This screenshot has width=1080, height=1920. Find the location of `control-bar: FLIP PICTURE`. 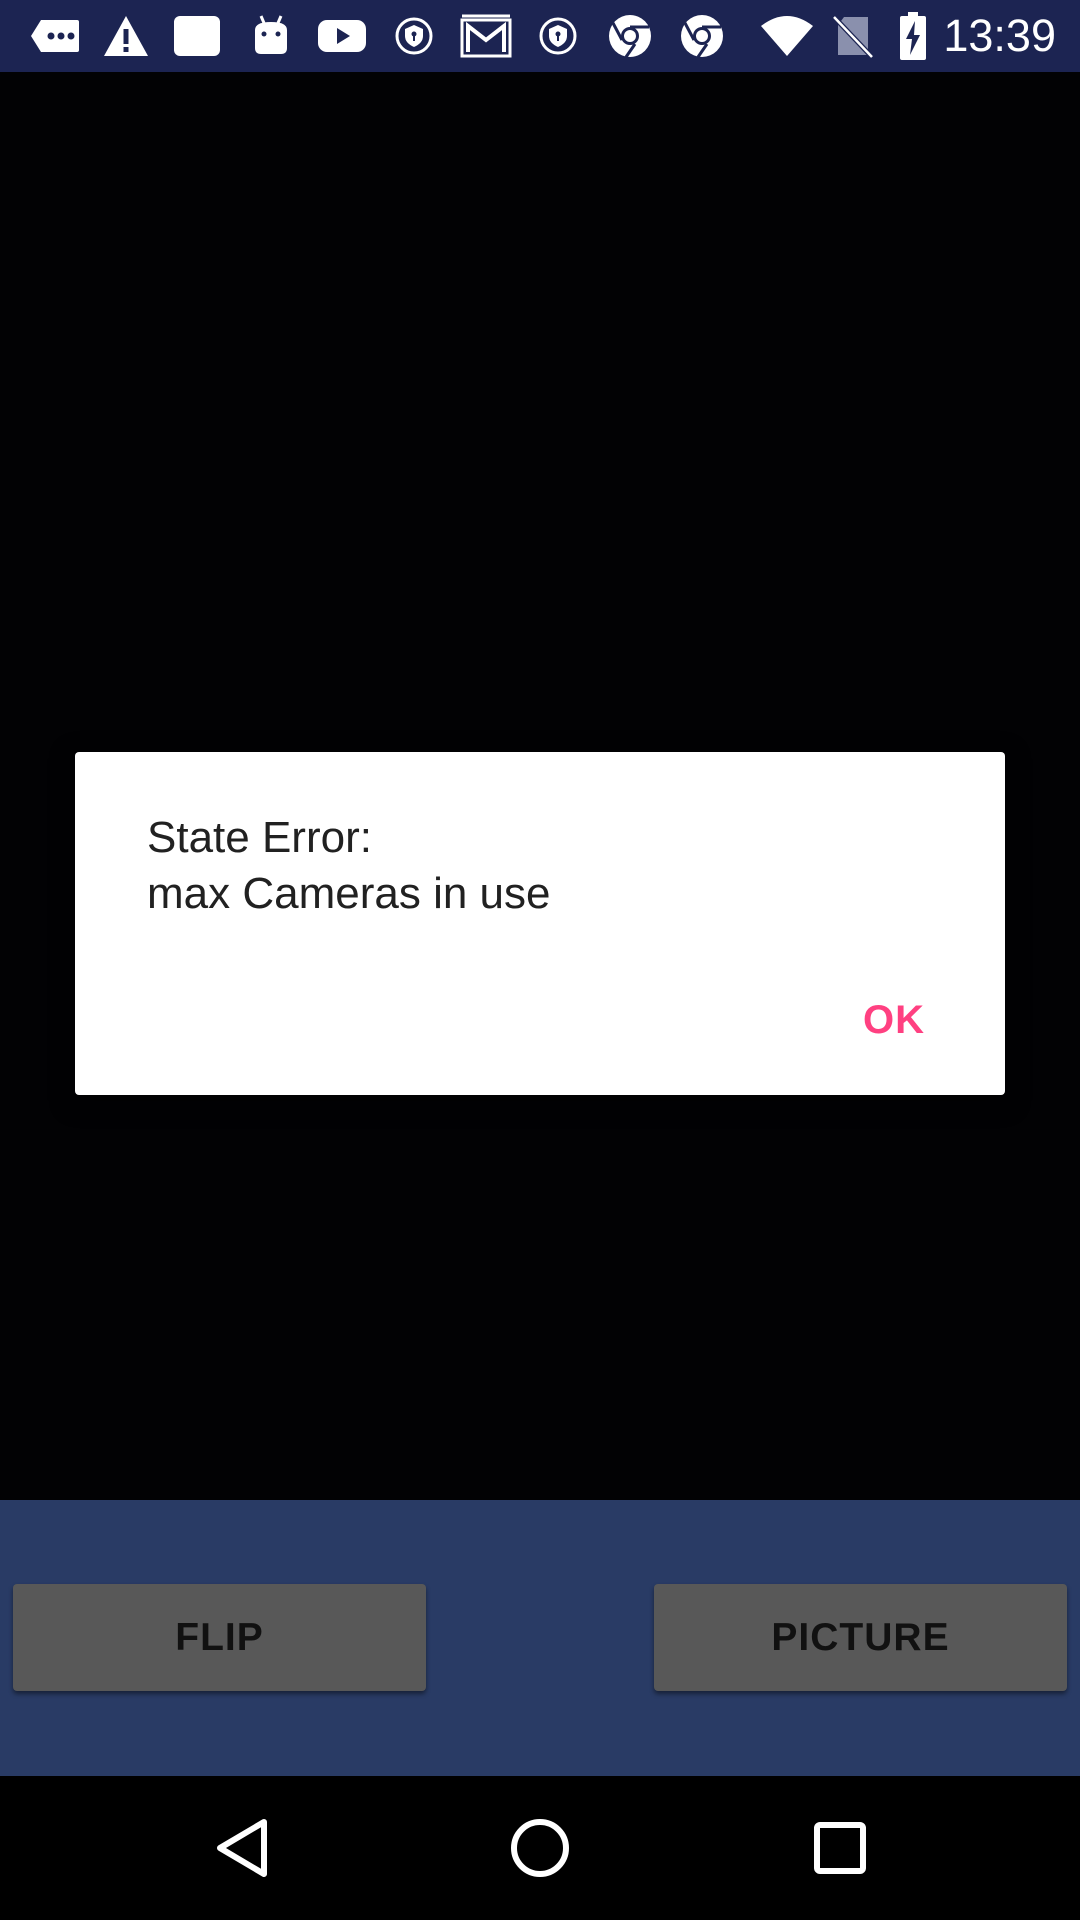

control-bar: FLIP PICTURE is located at coordinates (540, 1638).